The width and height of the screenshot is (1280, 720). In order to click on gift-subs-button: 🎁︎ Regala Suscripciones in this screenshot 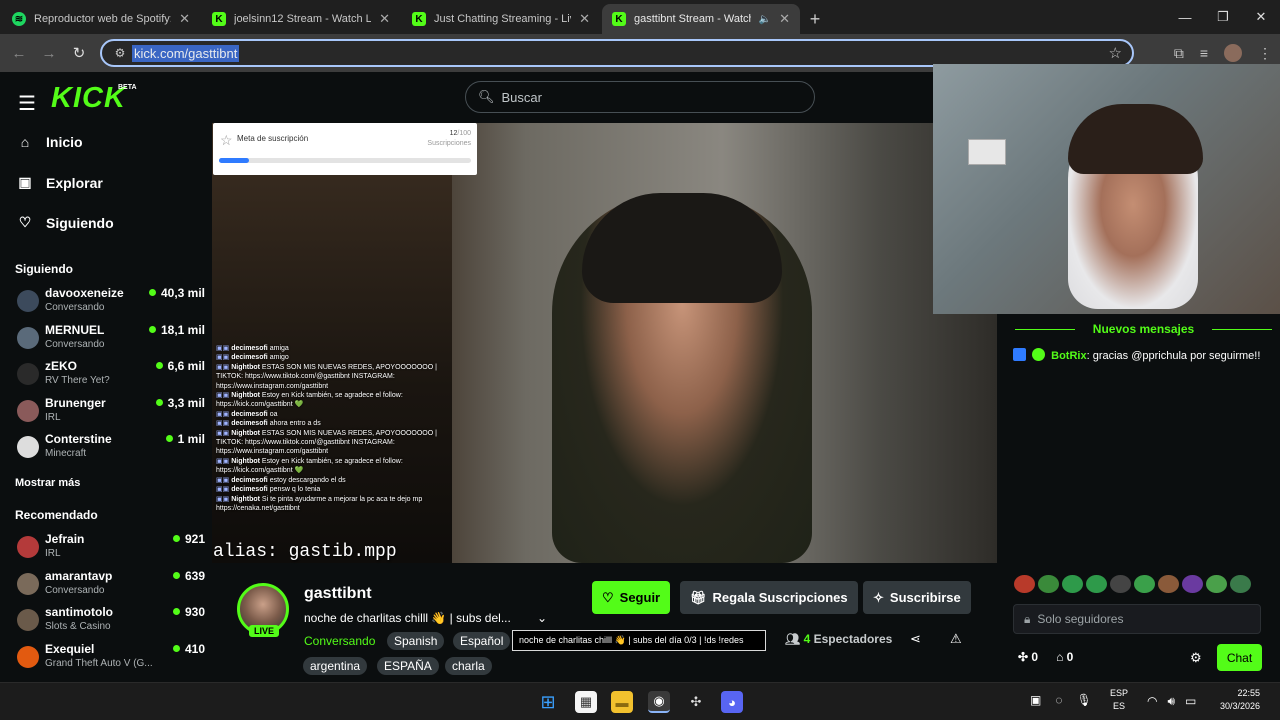, I will do `click(769, 597)`.